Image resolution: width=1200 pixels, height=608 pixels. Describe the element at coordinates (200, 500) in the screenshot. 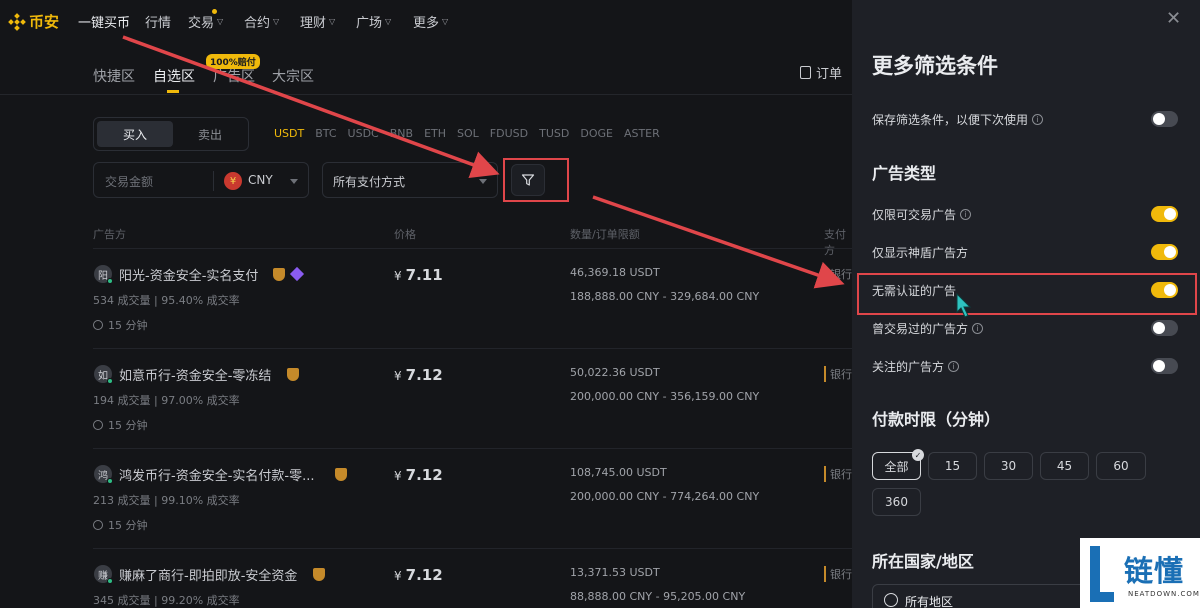

I see `completion-rate: 99.10% 成交率` at that location.